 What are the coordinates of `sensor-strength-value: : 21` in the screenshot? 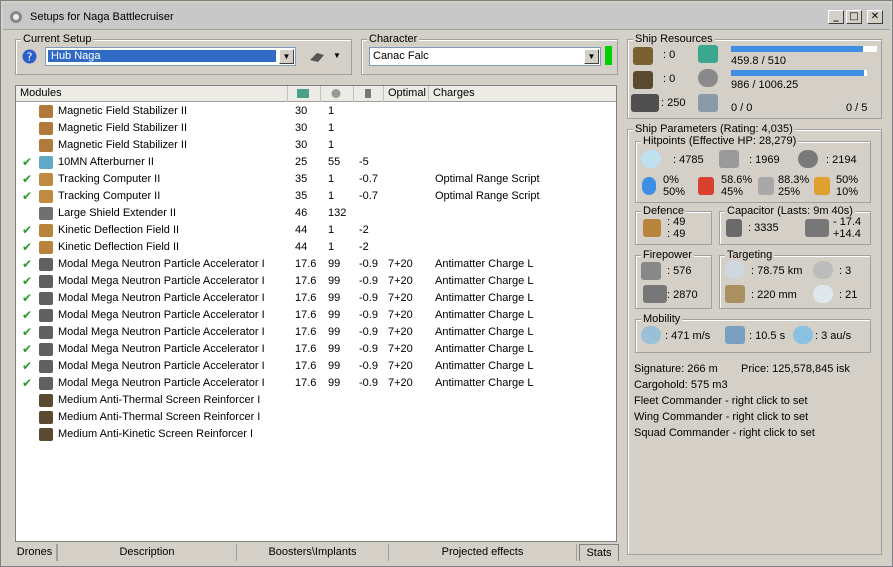 It's located at (848, 295).